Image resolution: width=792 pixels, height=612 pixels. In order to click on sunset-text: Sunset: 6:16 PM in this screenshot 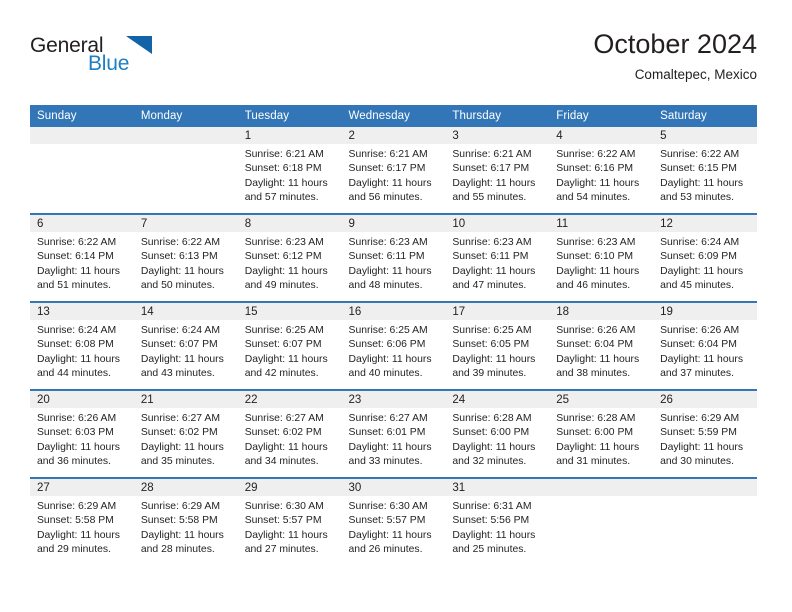, I will do `click(595, 169)`.